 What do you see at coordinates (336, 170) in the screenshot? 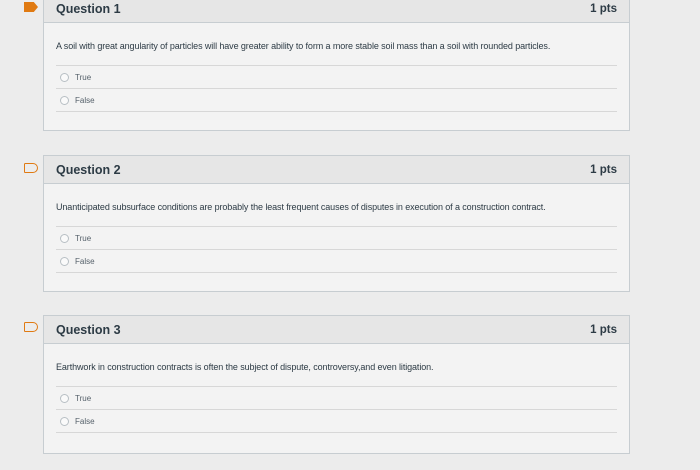
I see `question-header: Question 2 1 pts` at bounding box center [336, 170].